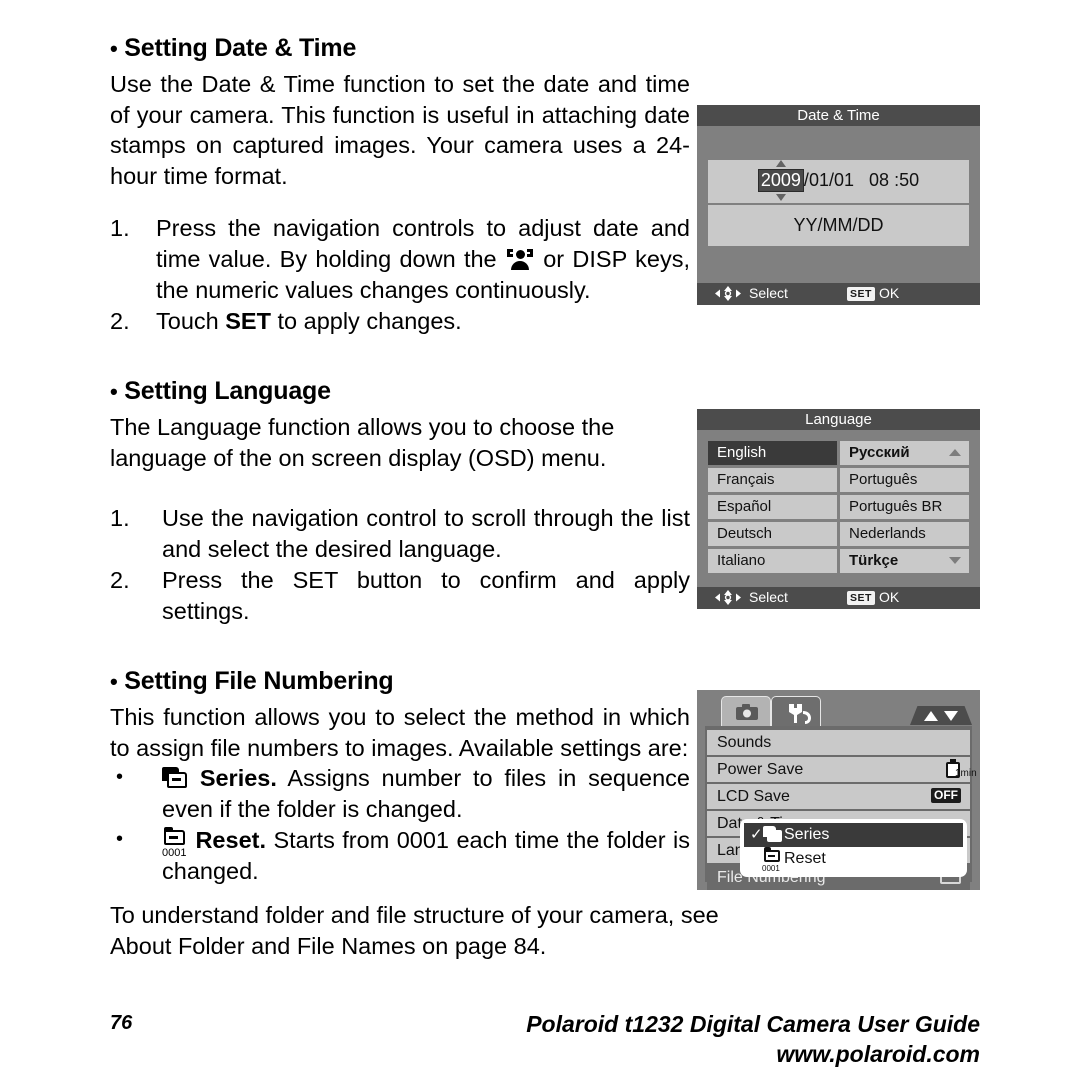 The width and height of the screenshot is (1080, 1080). Describe the element at coordinates (904, 534) in the screenshot. I see `language-option-nederlands: Nederlands` at that location.